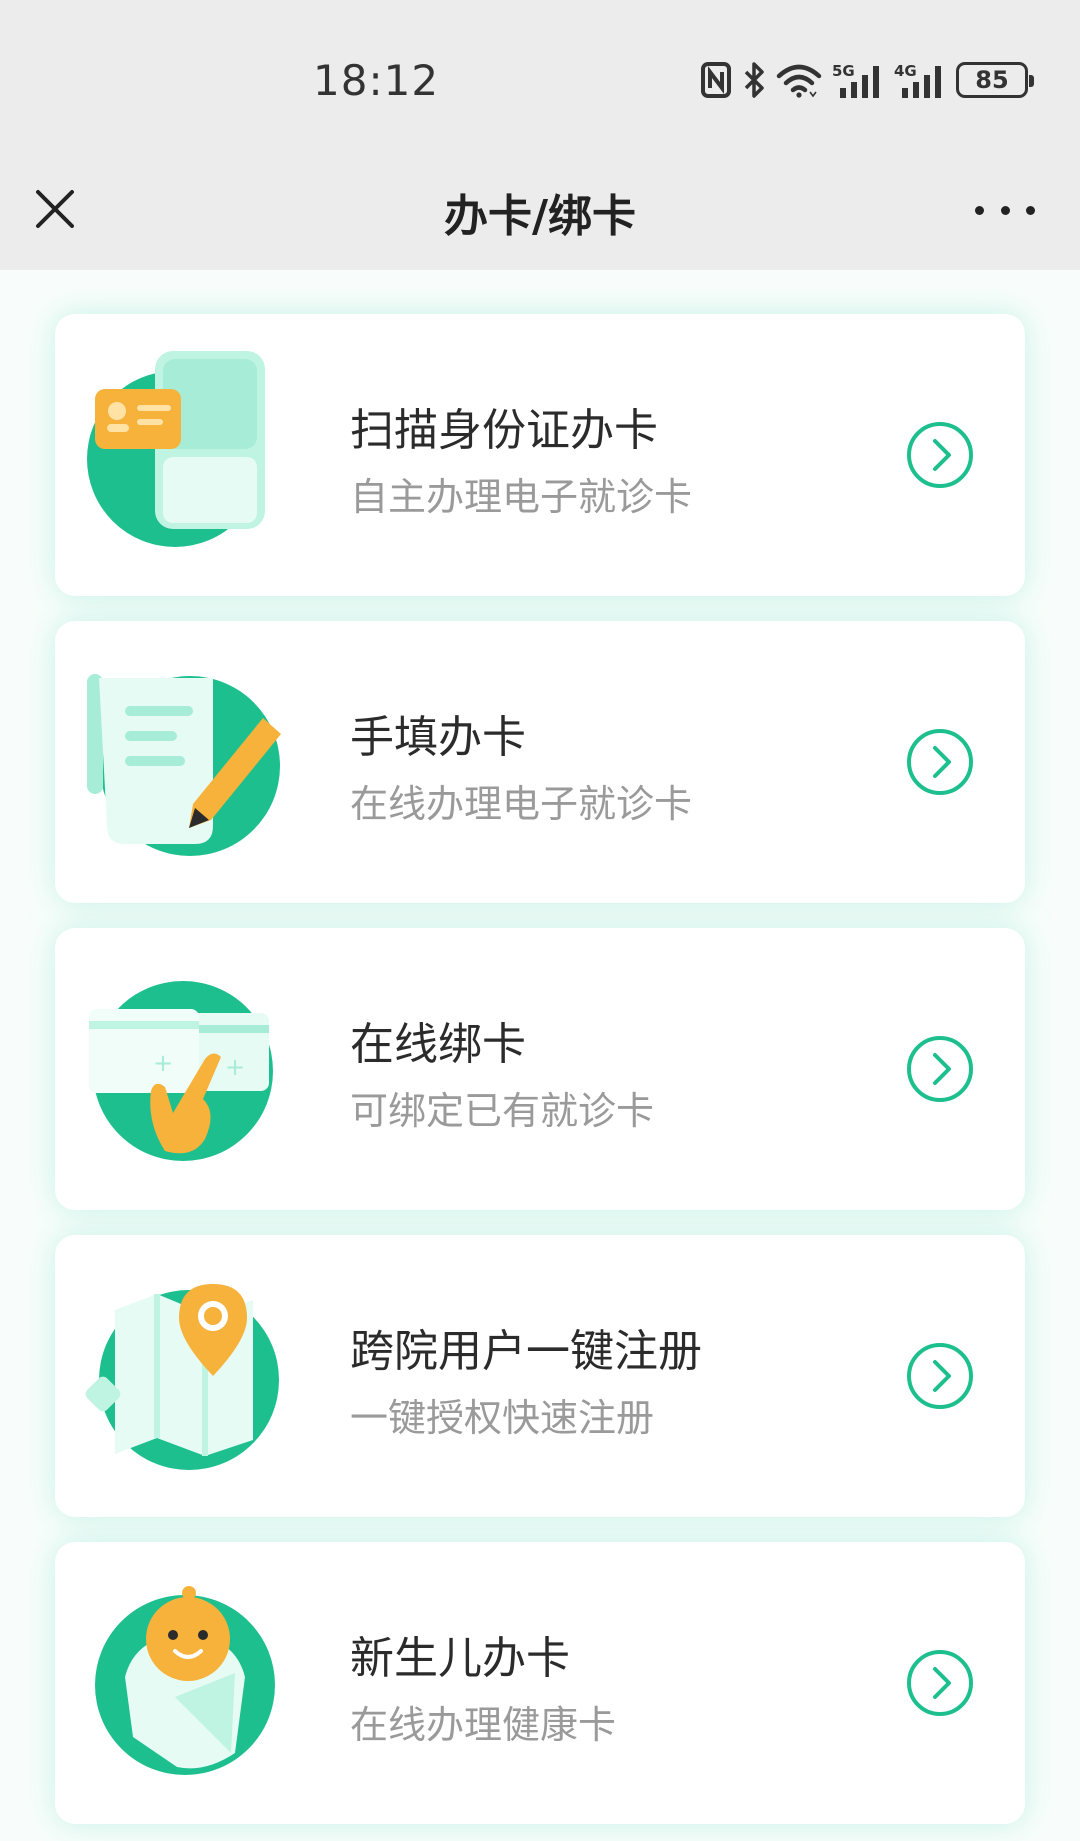  What do you see at coordinates (540, 1069) in the screenshot?
I see `option-card-online-bind: + + 在线绑卡 可绑定已有就诊卡` at bounding box center [540, 1069].